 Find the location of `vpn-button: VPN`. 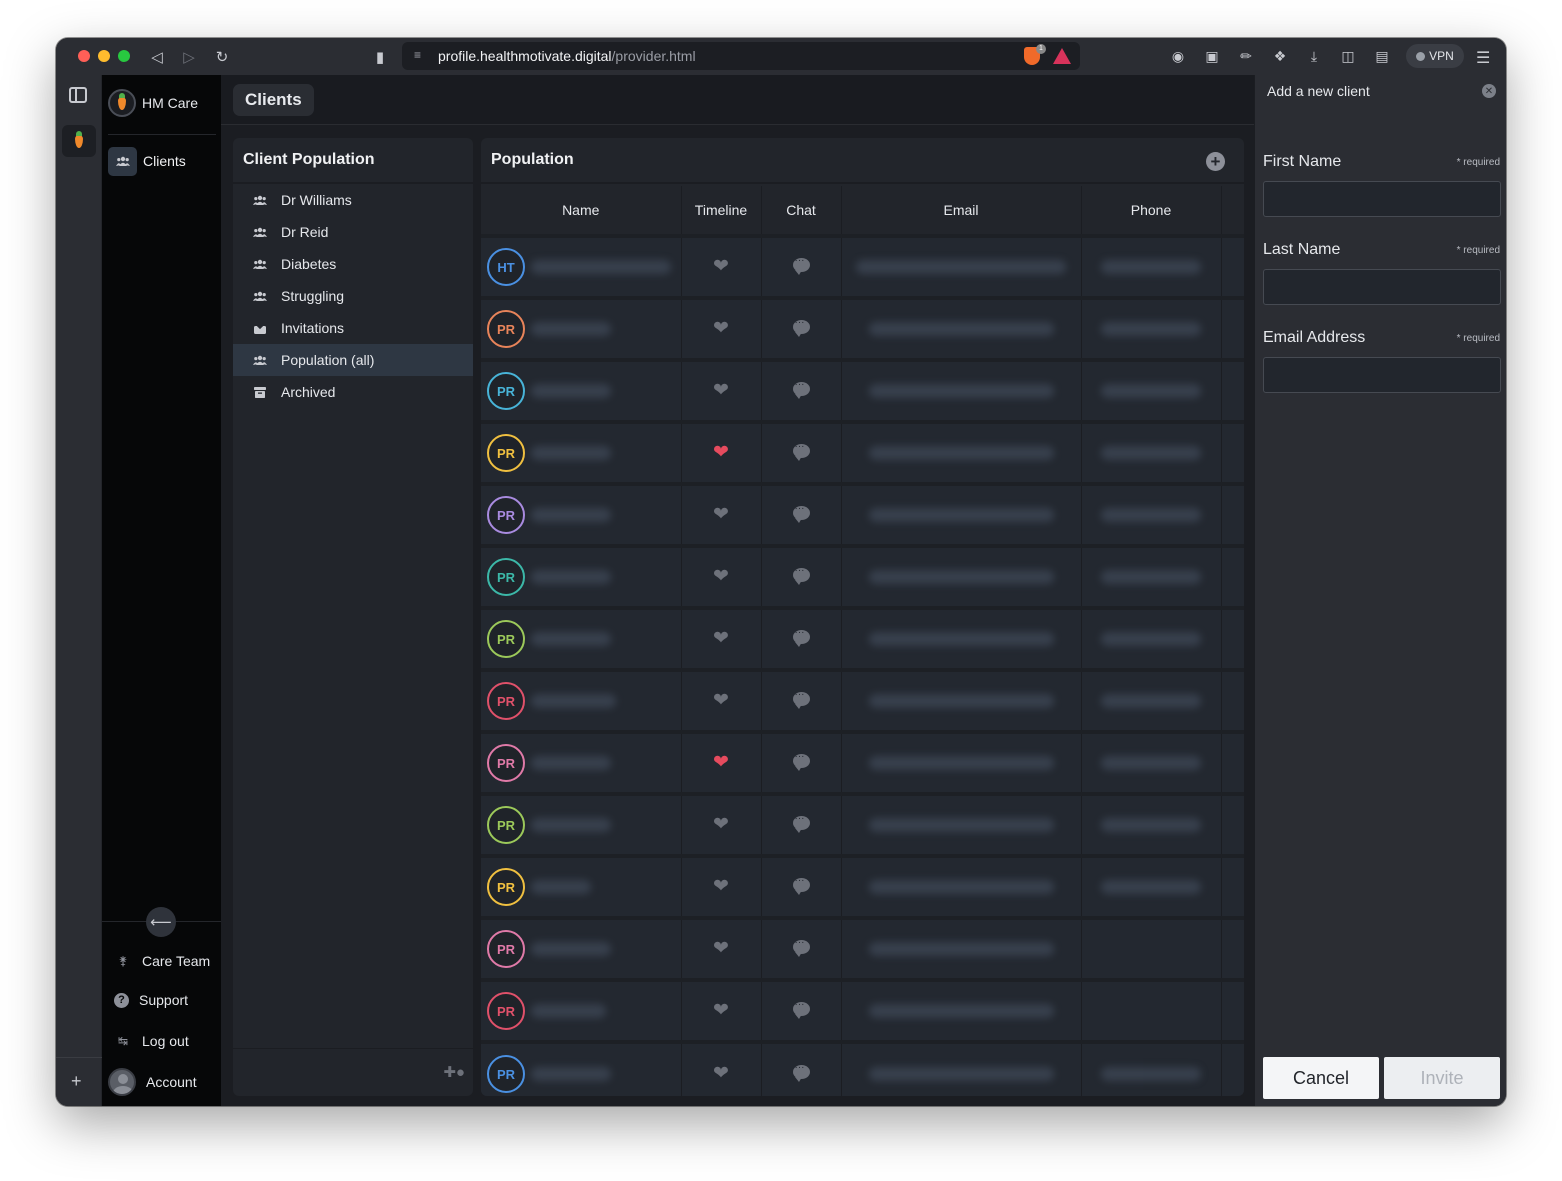

vpn-button: VPN is located at coordinates (1435, 56).